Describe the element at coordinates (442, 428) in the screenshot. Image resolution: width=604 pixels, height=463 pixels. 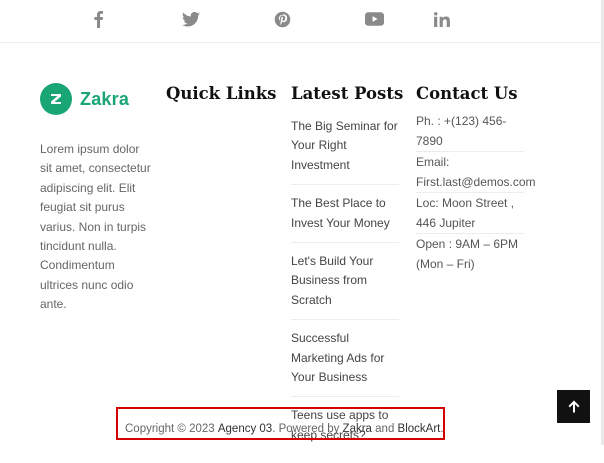
I see `copyright-suffix: .` at that location.